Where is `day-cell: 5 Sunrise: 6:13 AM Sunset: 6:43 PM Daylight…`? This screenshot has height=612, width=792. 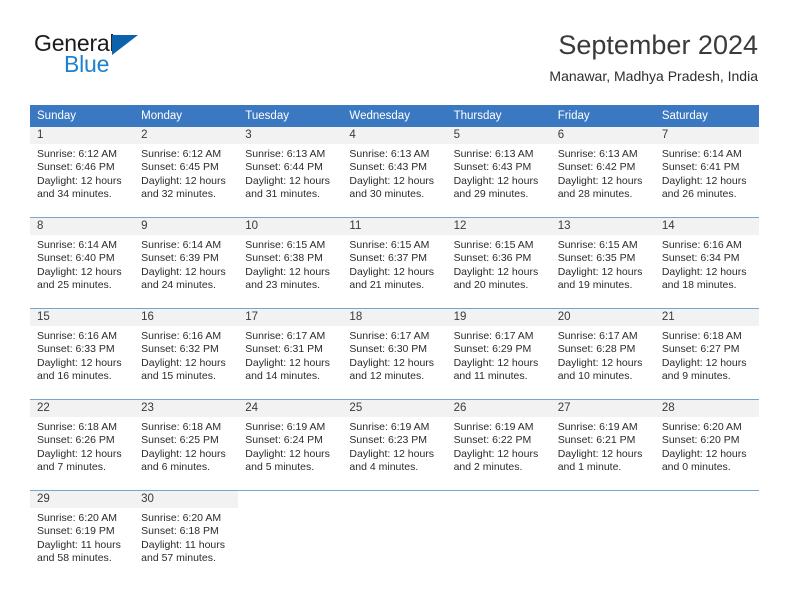 day-cell: 5 Sunrise: 6:13 AM Sunset: 6:43 PM Daylight… is located at coordinates (498, 172).